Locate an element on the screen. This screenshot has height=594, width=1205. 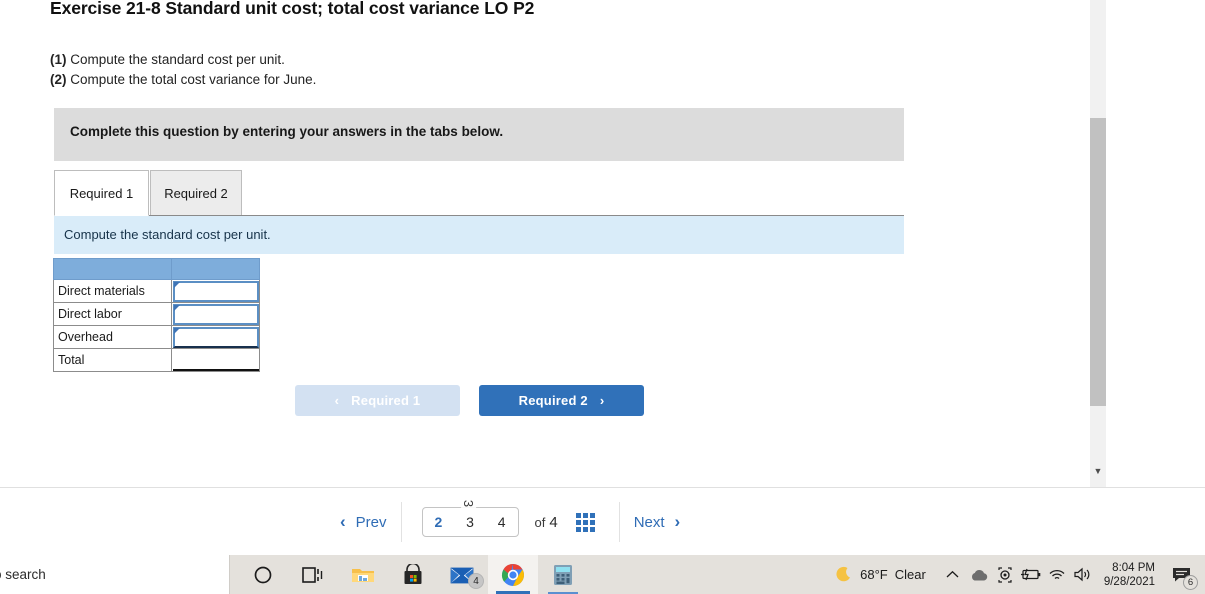
wifi-icon is located at coordinates (1057, 574).